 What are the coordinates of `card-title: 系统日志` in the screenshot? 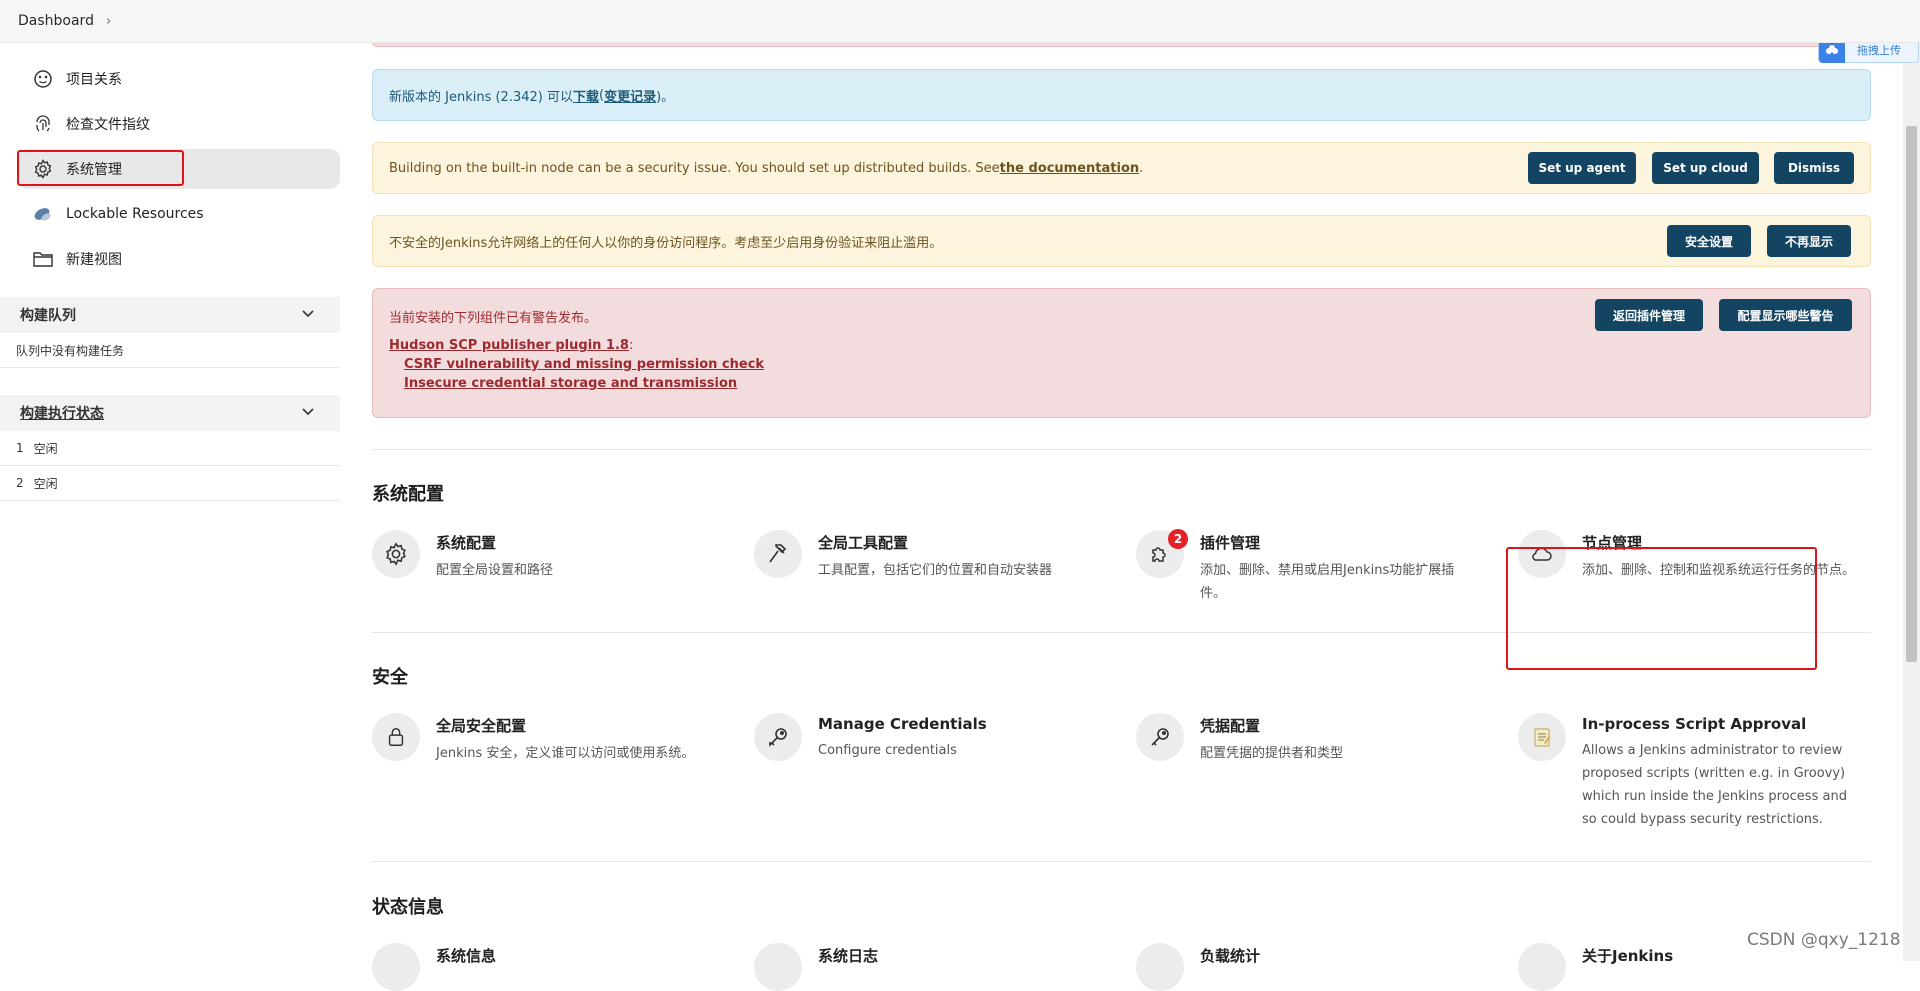 It's located at (848, 956).